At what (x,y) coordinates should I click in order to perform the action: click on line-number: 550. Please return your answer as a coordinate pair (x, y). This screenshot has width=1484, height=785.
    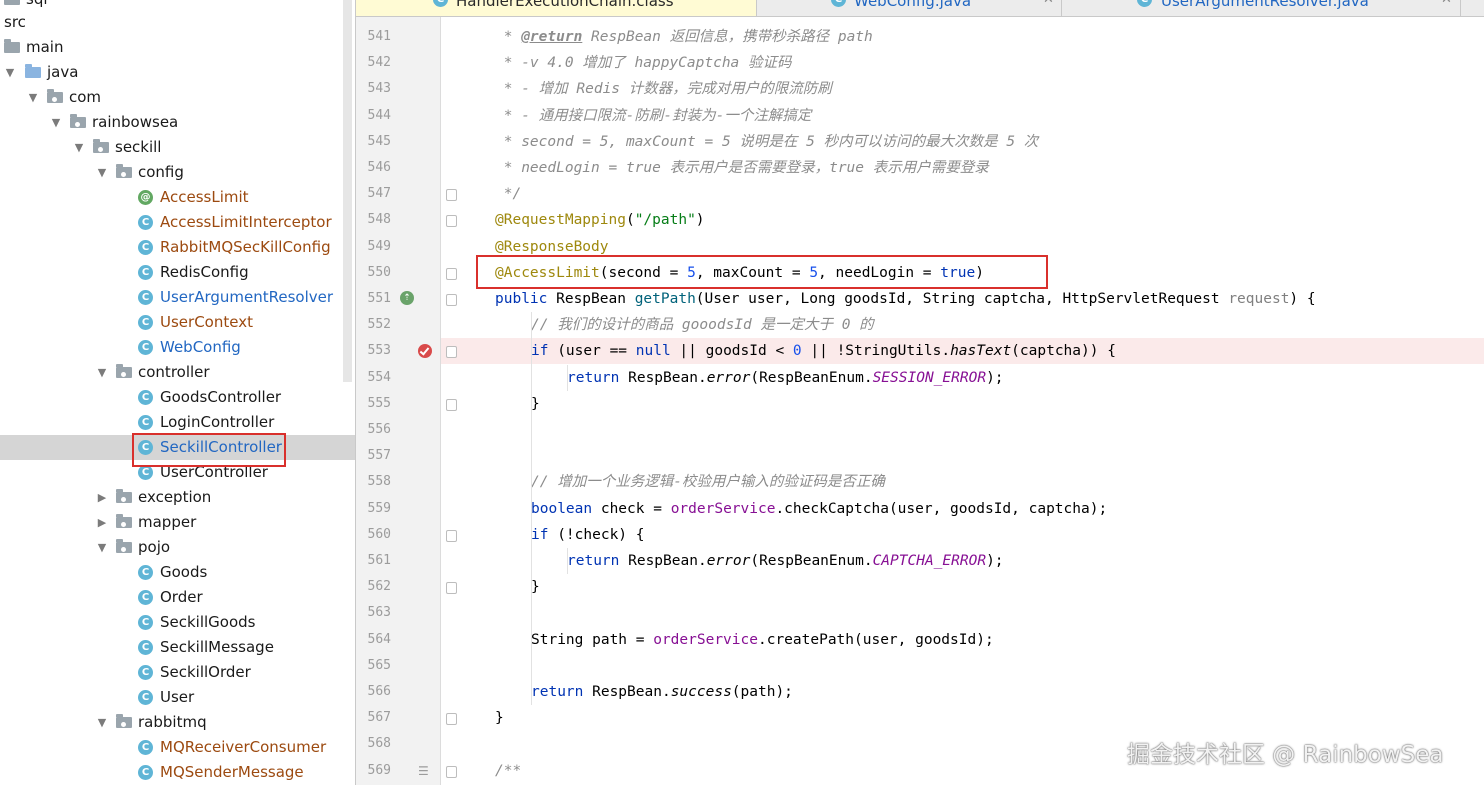
    Looking at the image, I should click on (373, 273).